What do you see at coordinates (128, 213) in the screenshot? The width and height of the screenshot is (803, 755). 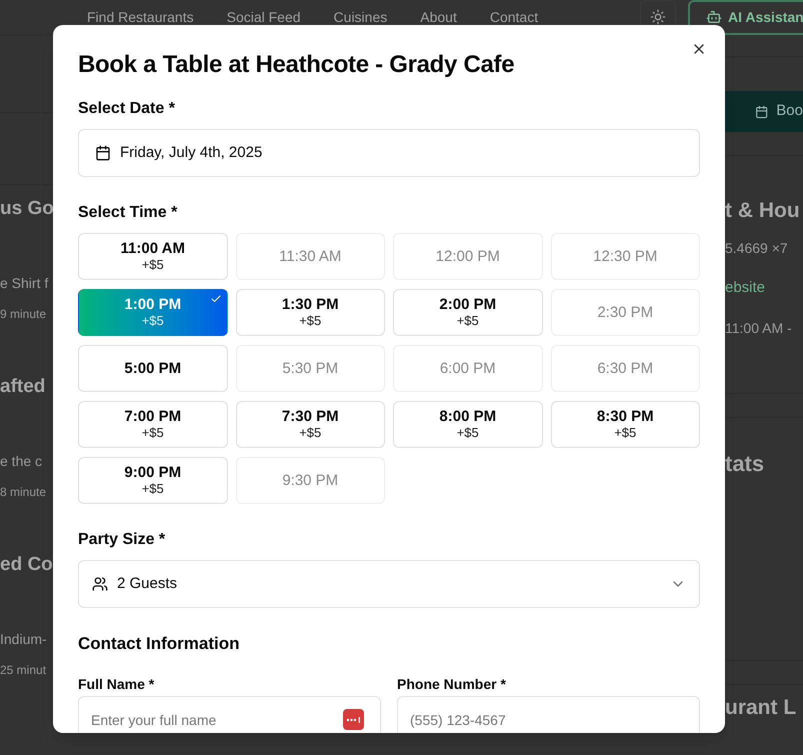 I see `field-label: Select Time *` at bounding box center [128, 213].